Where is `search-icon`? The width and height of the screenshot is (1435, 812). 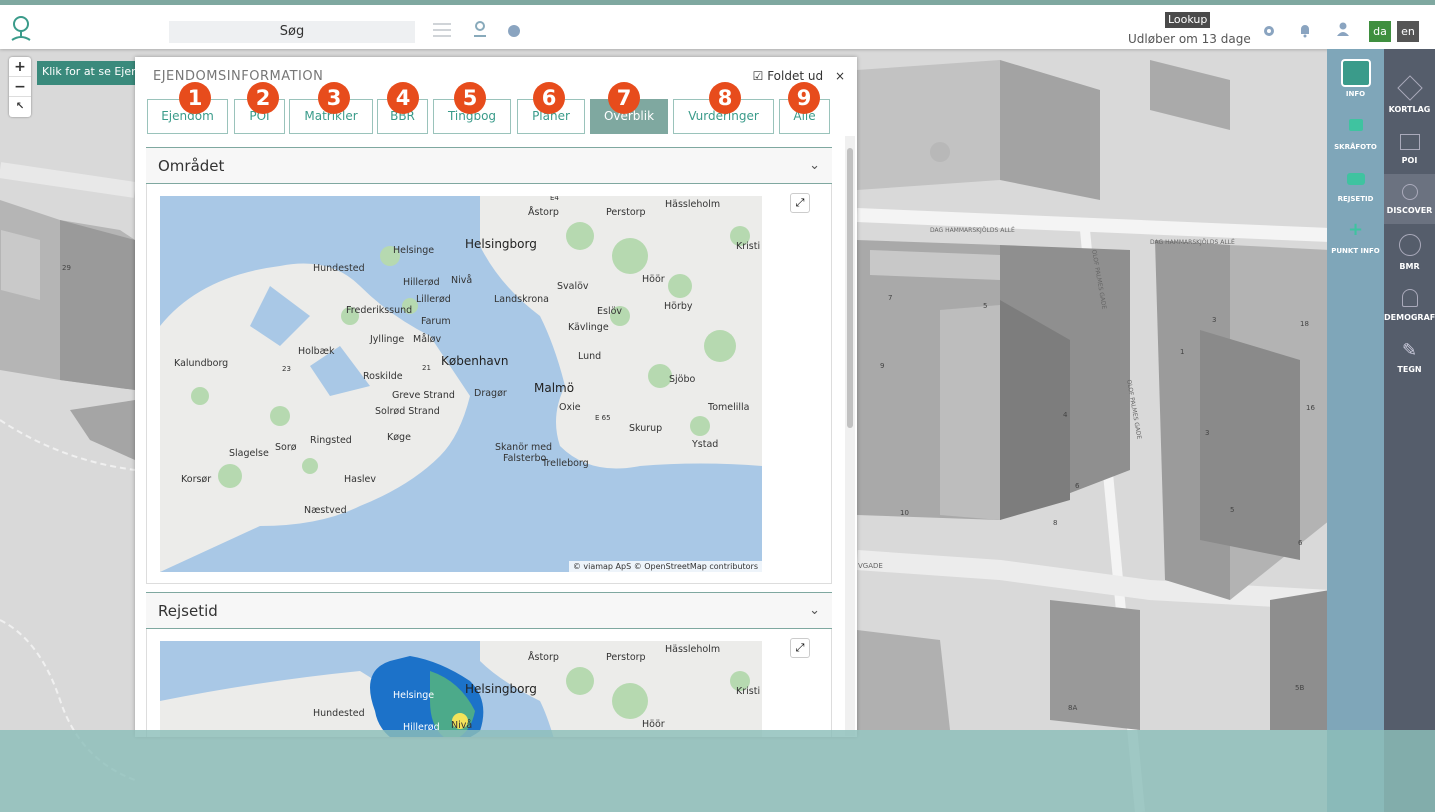 search-icon is located at coordinates (1409, 192).